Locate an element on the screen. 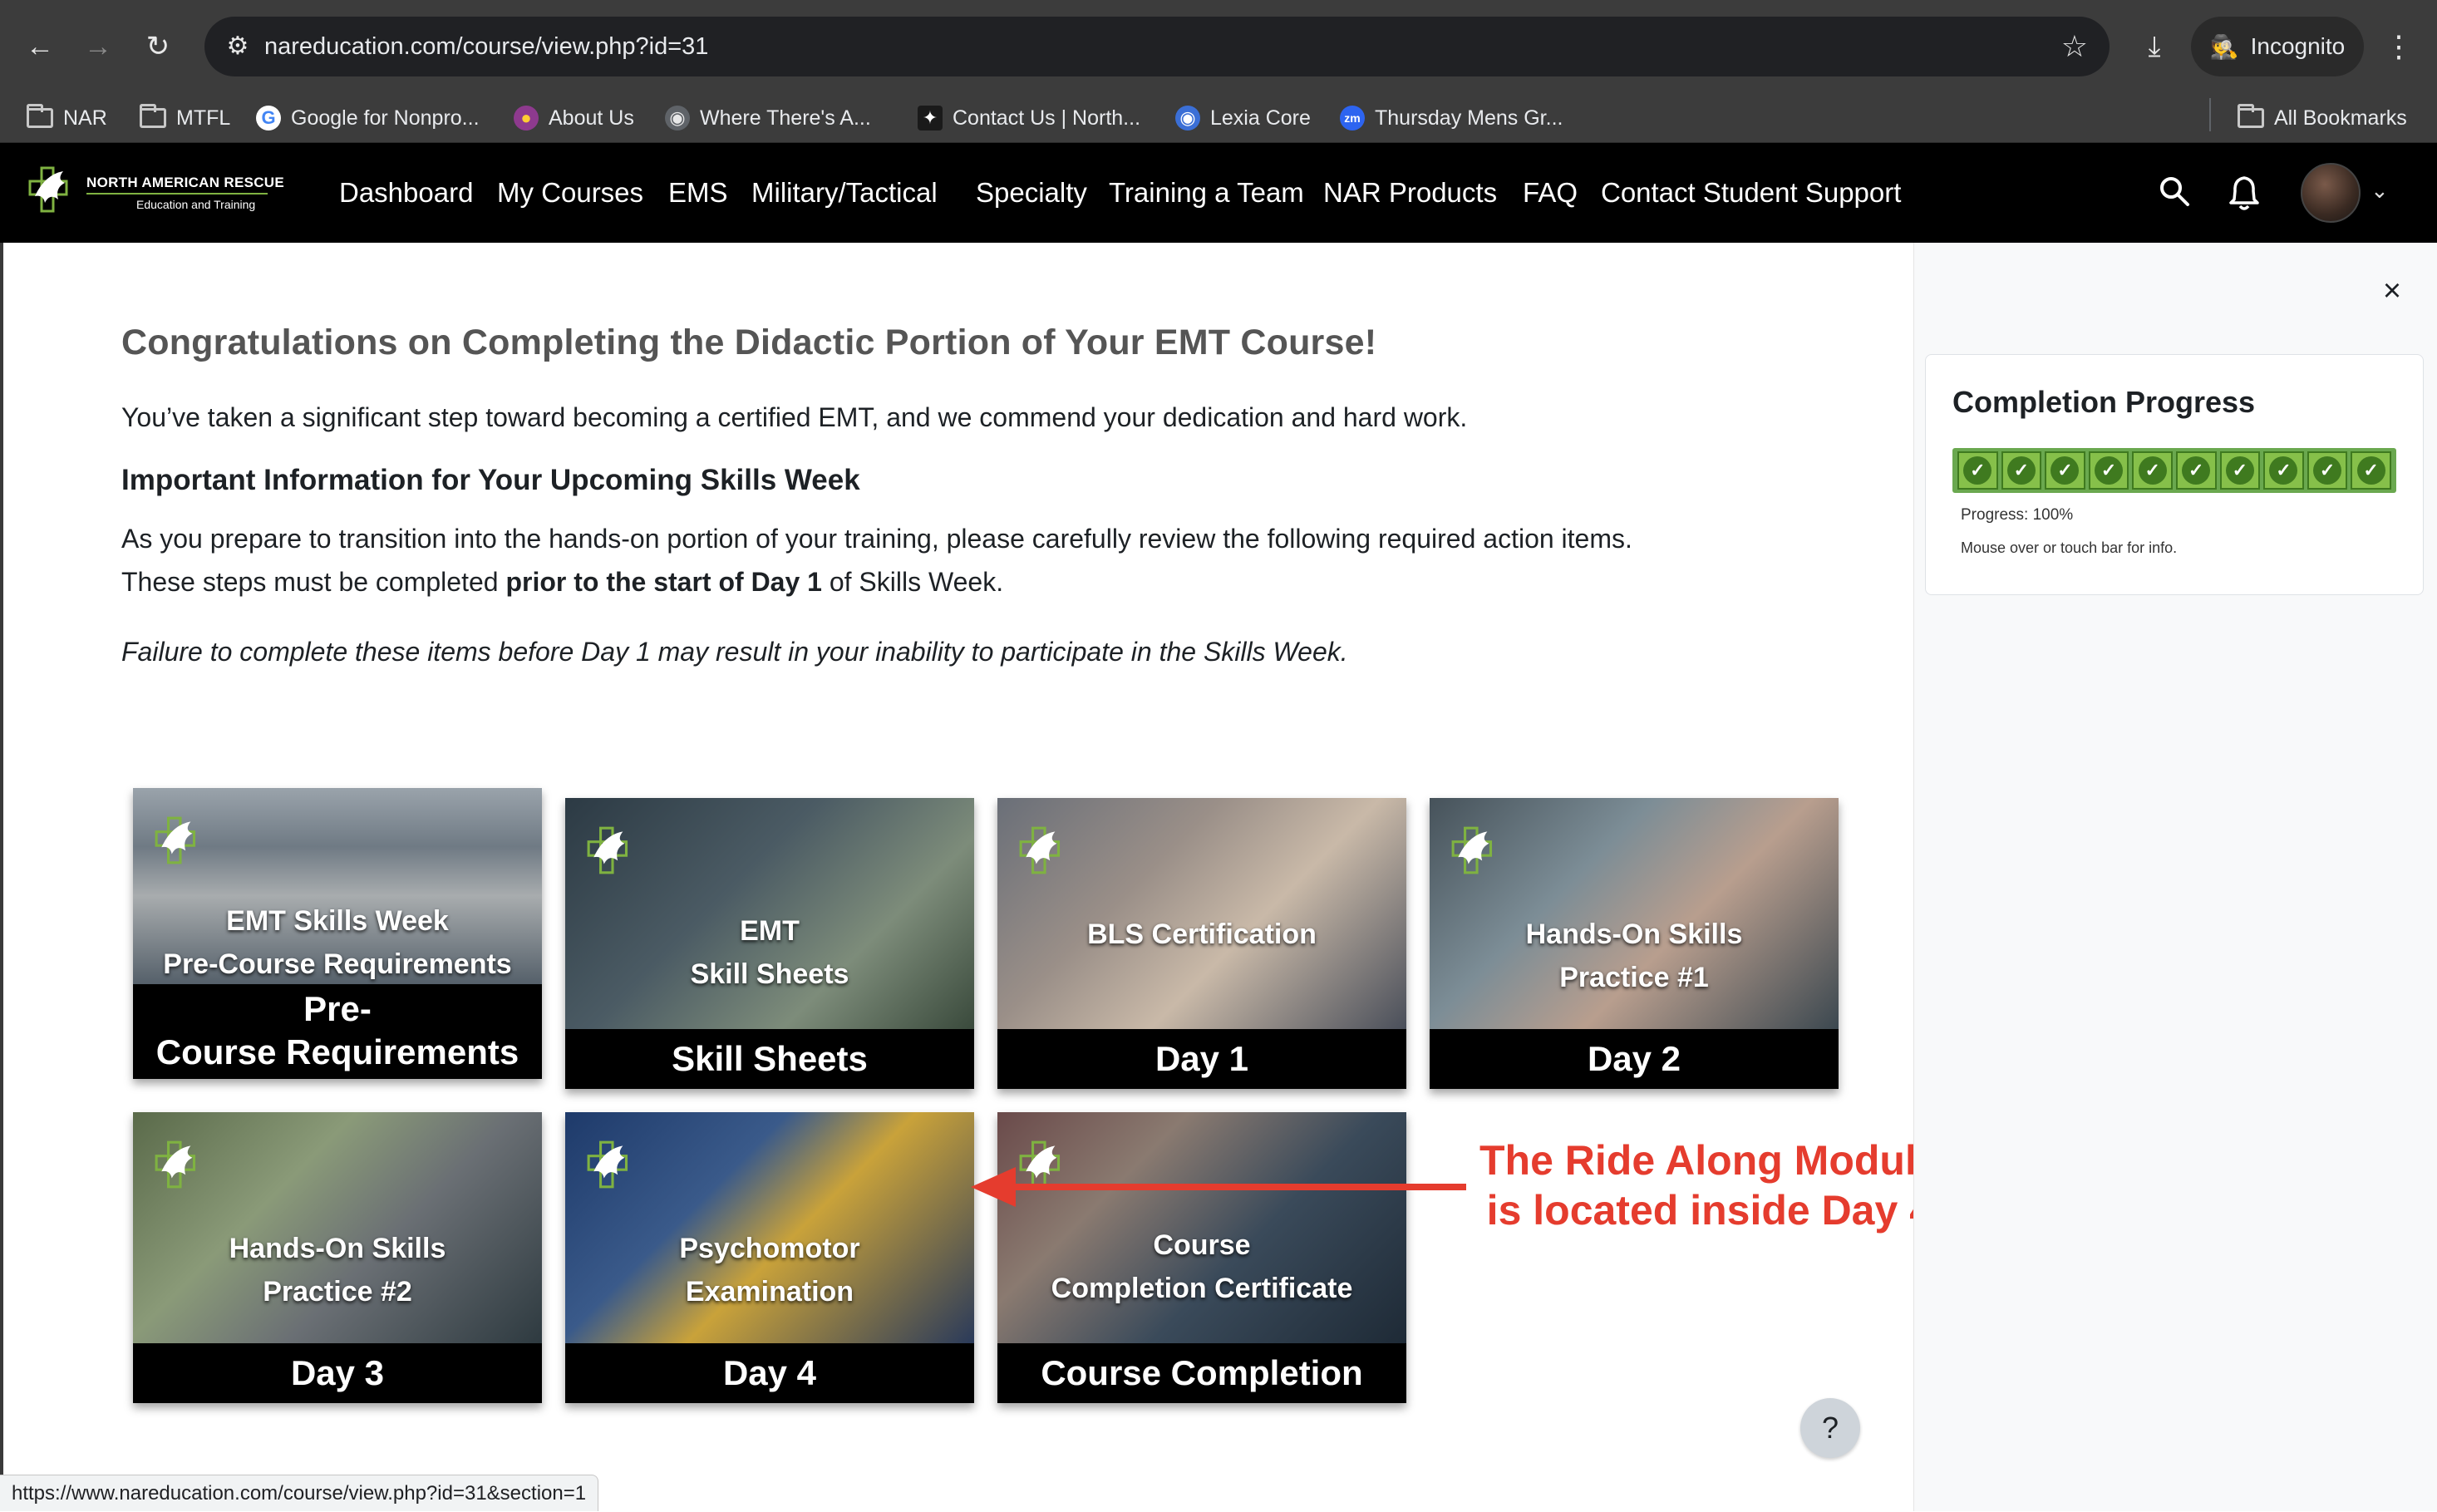 This screenshot has width=2437, height=1512. annotation-line-1: The Ride Along Module is located at coordinates (1709, 1161).